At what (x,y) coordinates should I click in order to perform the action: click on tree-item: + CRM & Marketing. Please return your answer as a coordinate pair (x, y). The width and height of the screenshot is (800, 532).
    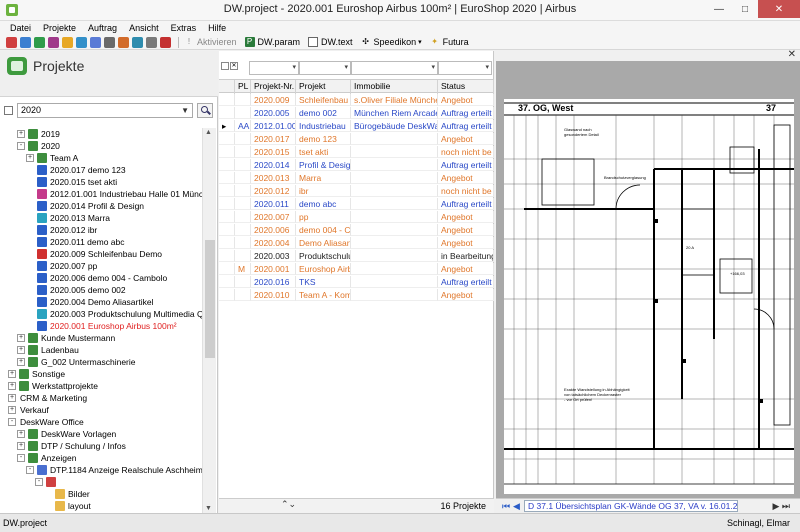
    Looking at the image, I should click on (101, 398).